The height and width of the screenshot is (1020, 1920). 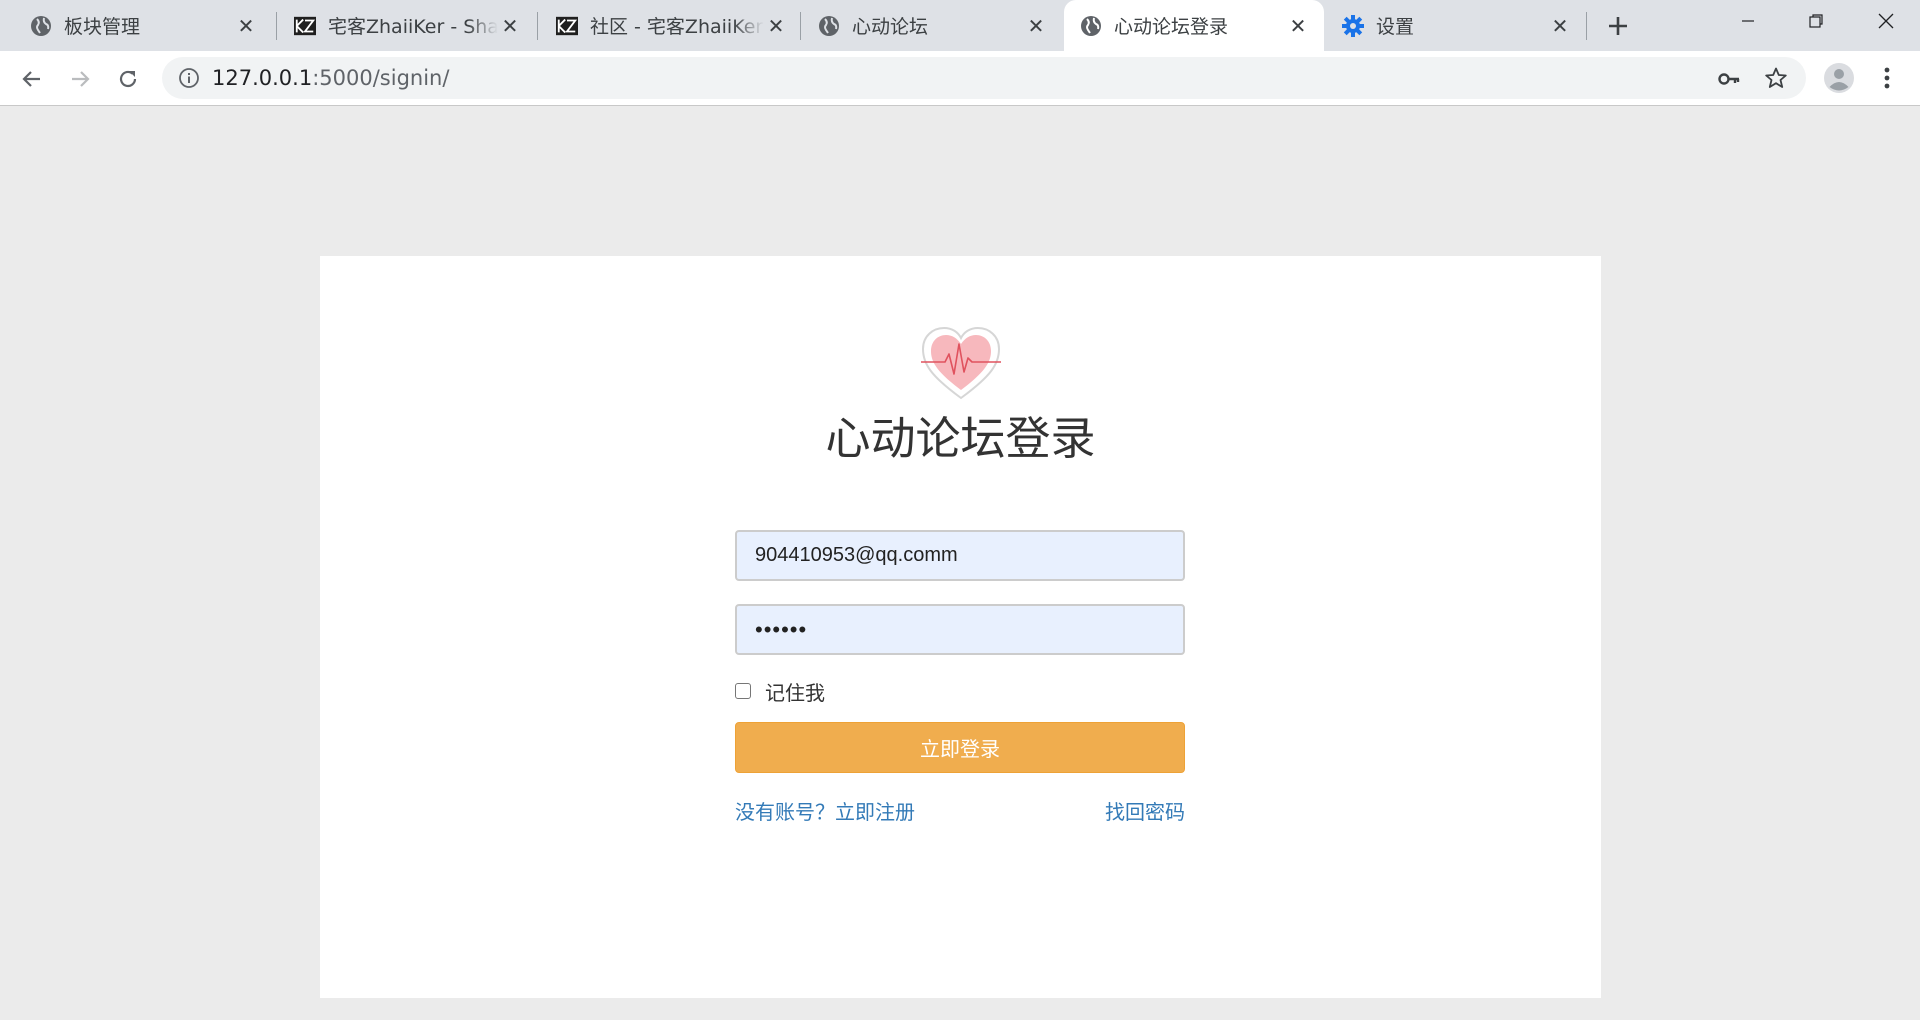 I want to click on more-menu-icon, so click(x=1887, y=78).